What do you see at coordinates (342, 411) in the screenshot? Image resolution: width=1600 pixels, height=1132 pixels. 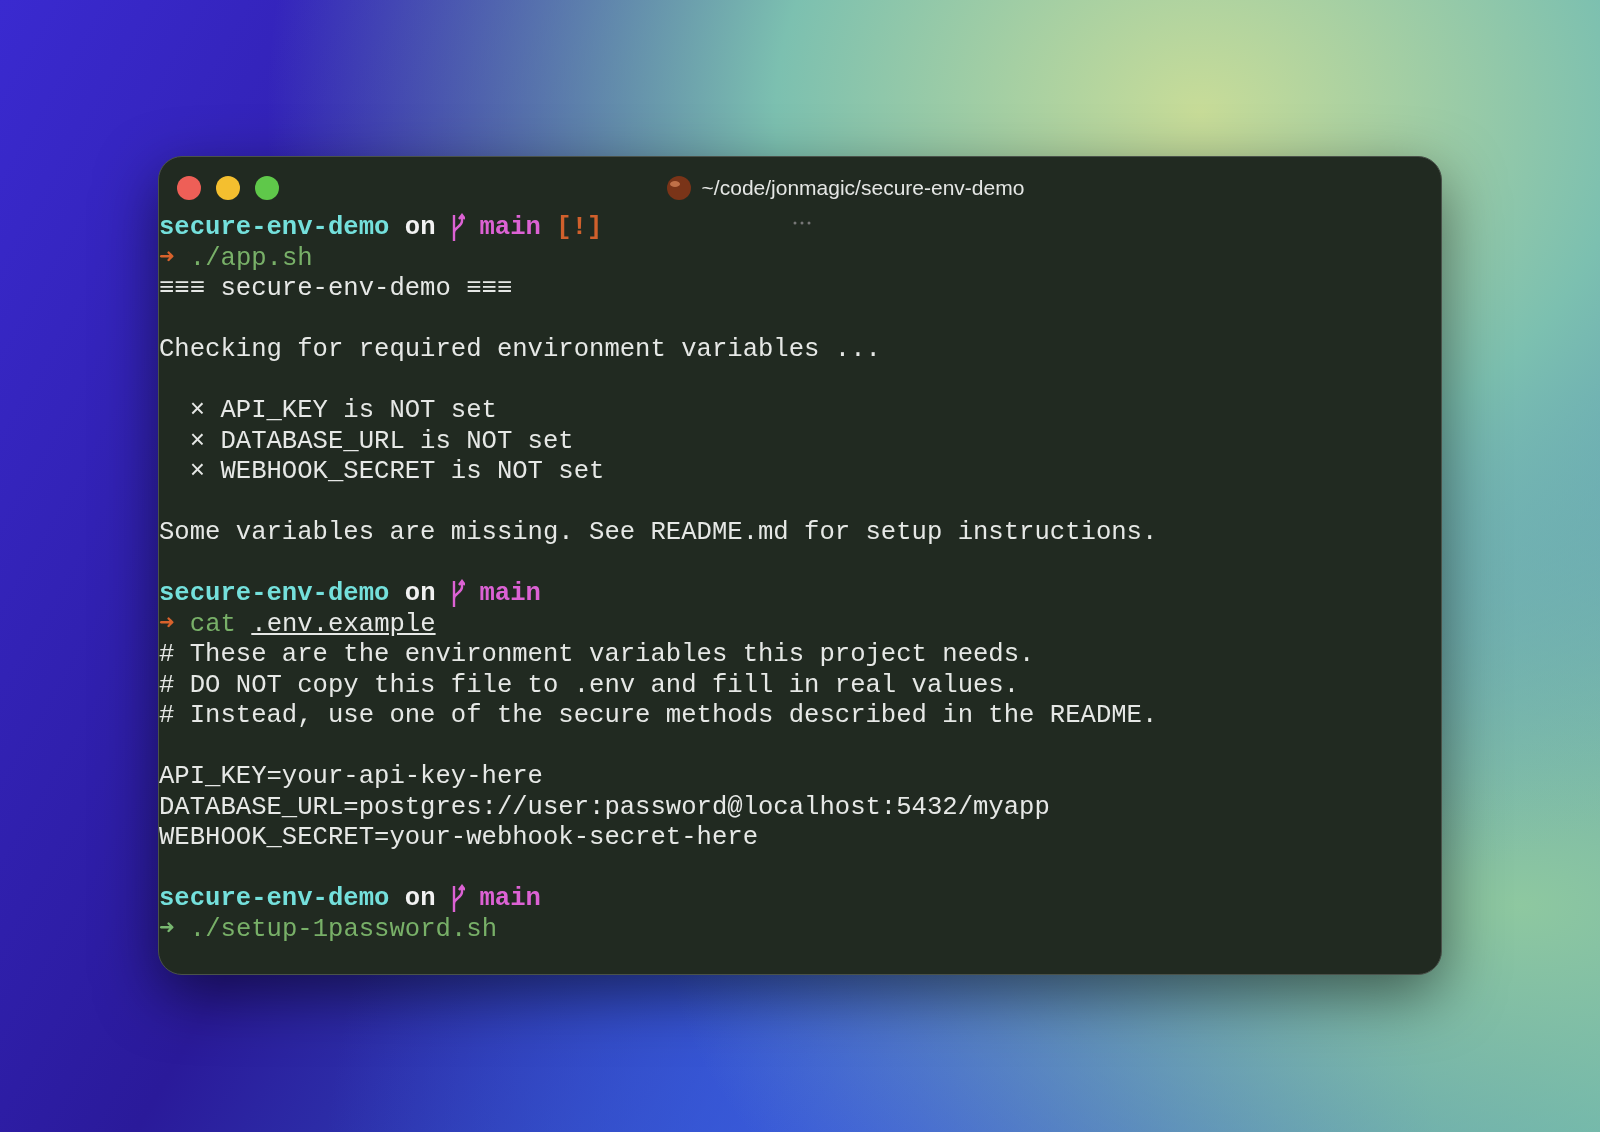 I see `output-text: × API_KEY is NOT set` at bounding box center [342, 411].